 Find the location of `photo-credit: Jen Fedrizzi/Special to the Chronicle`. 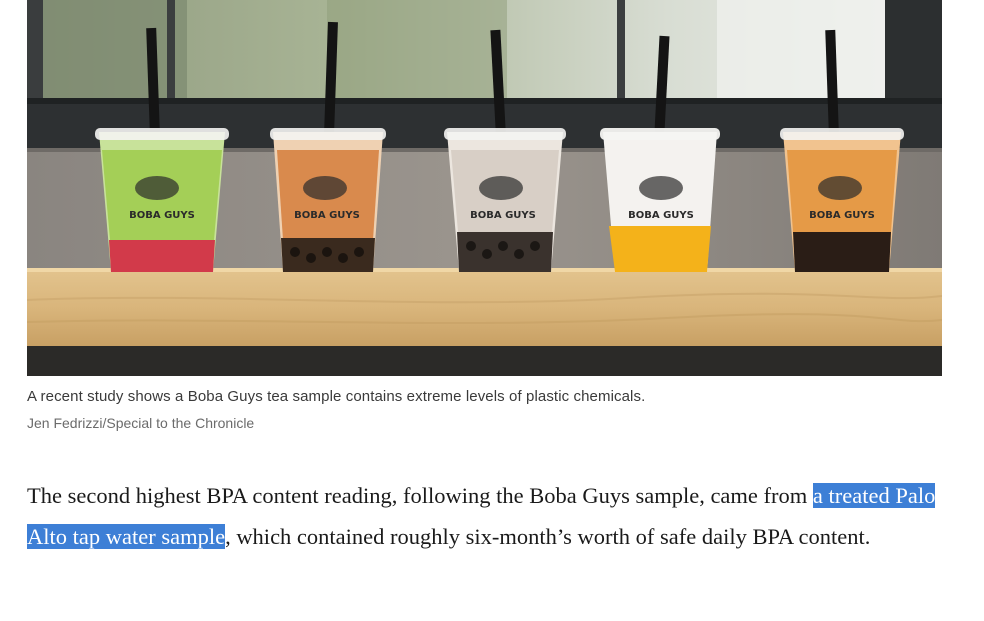

photo-credit: Jen Fedrizzi/Special to the Chronicle is located at coordinates (141, 423).